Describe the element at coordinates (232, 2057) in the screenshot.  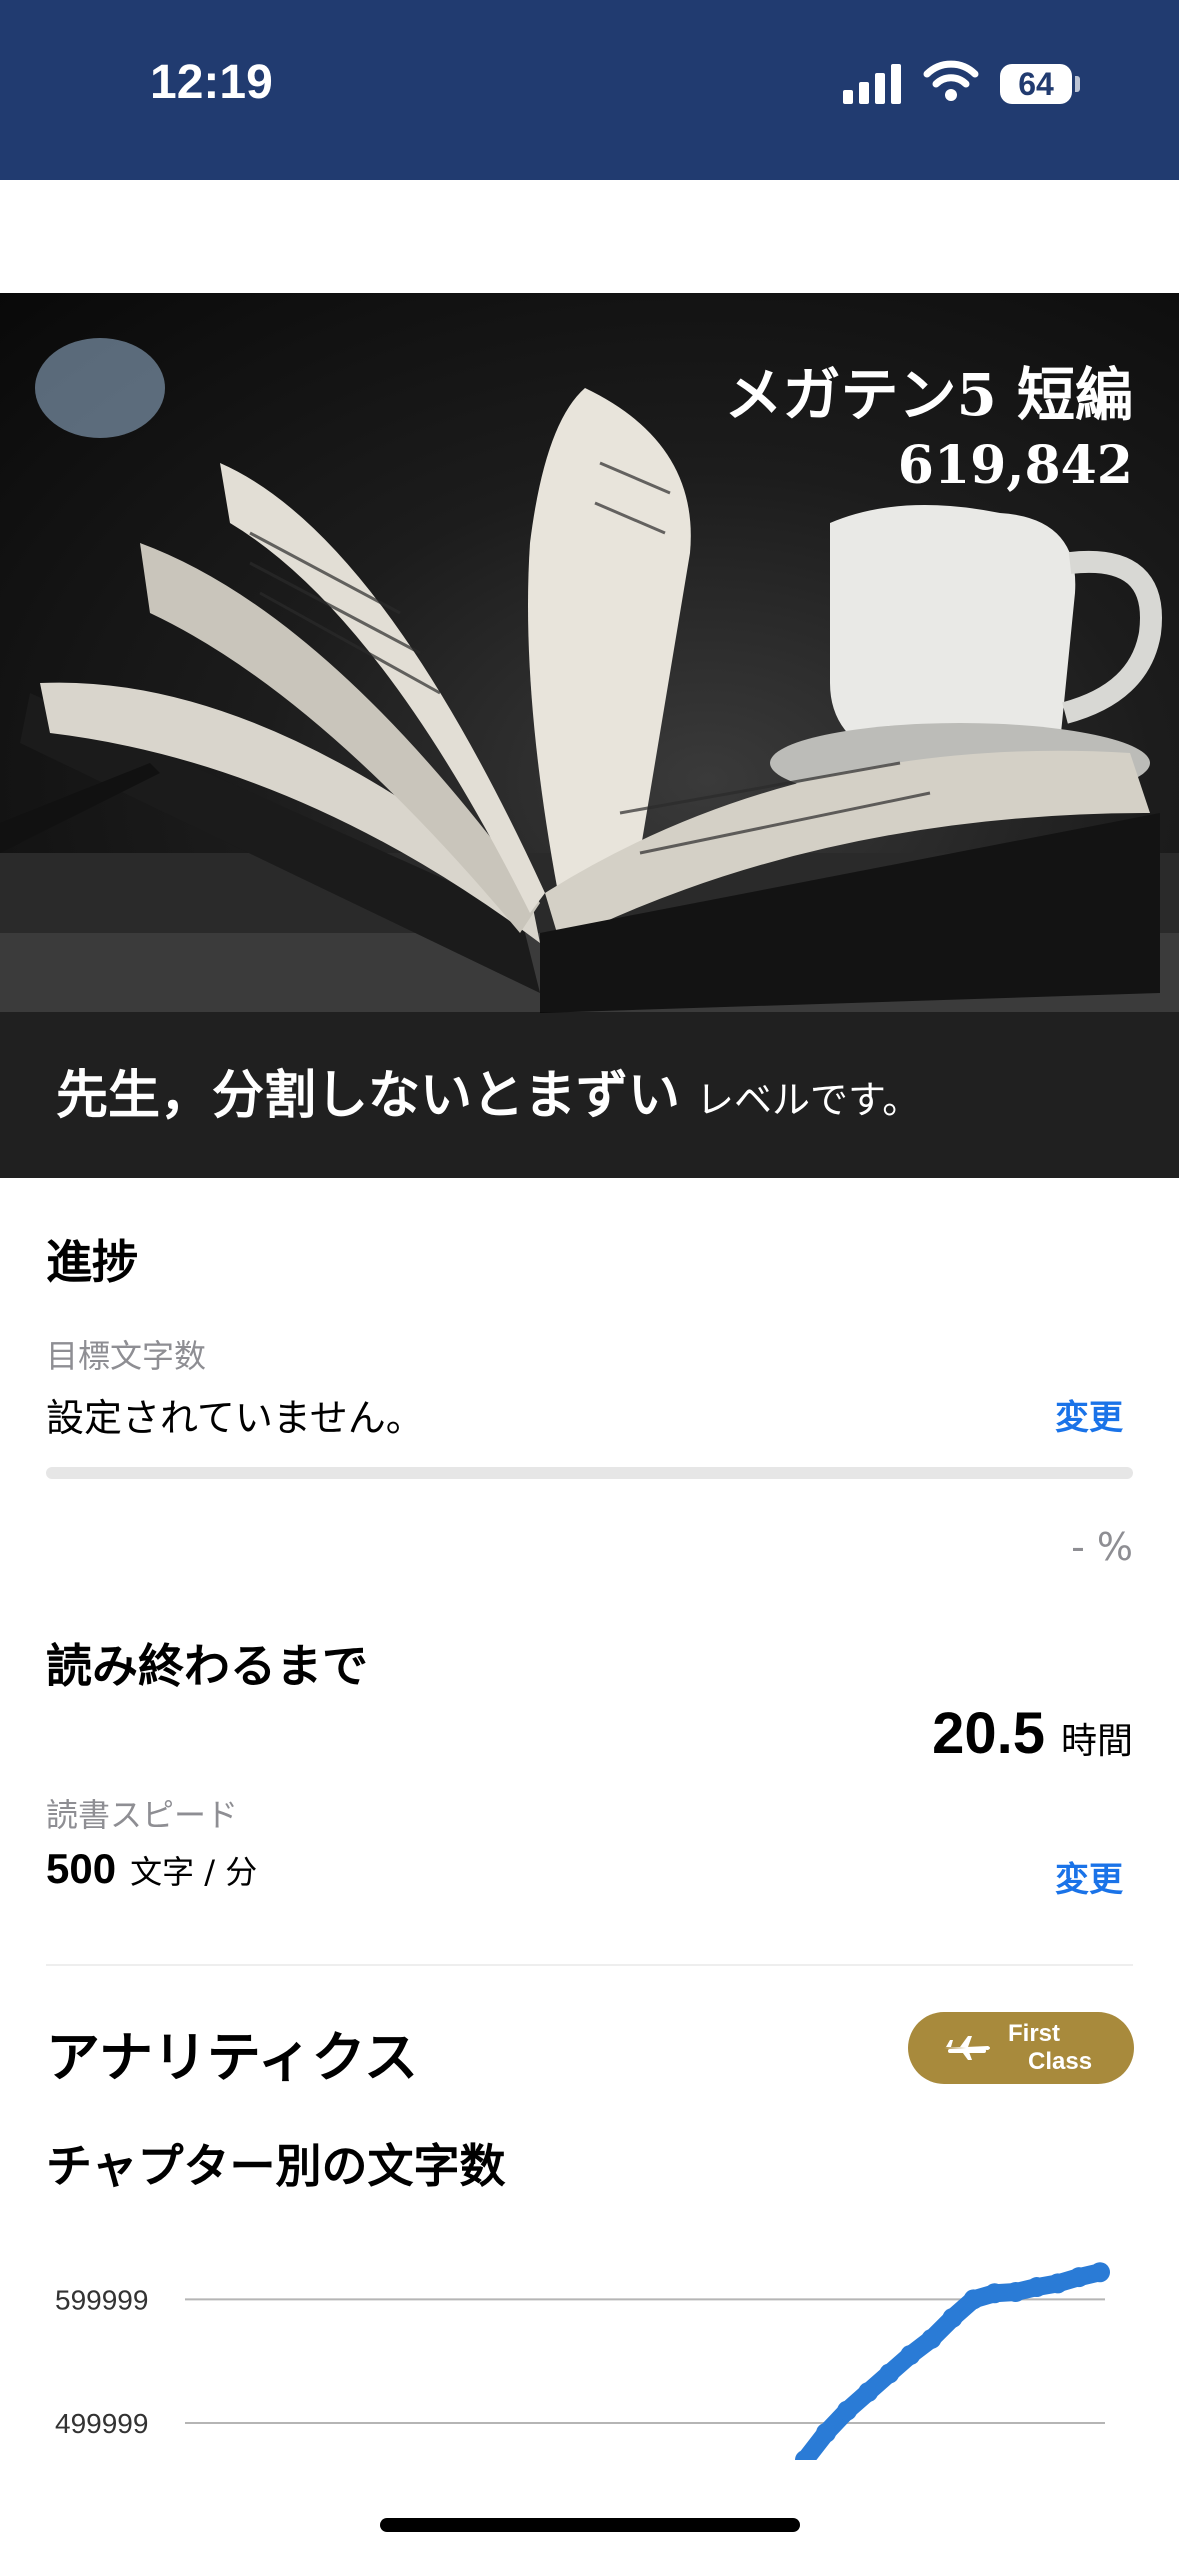
I see `analytics-section-title: アナリティクス` at that location.